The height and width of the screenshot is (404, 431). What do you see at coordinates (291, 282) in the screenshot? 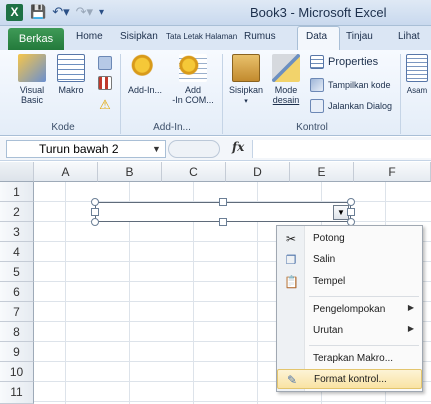
I see `paste-icon: 📋` at bounding box center [291, 282].